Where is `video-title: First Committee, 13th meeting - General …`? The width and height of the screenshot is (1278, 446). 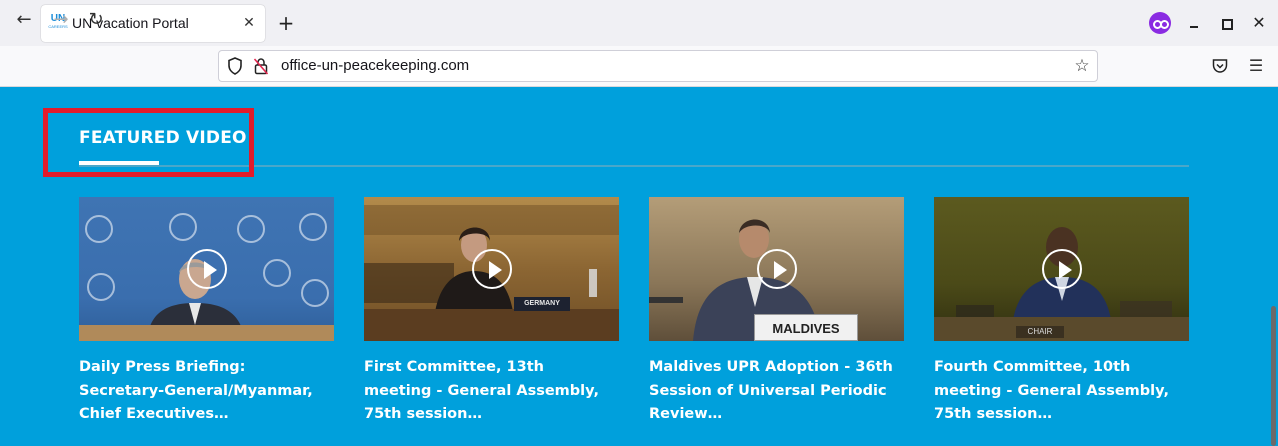 video-title: First Committee, 13th meeting - General … is located at coordinates (489, 391).